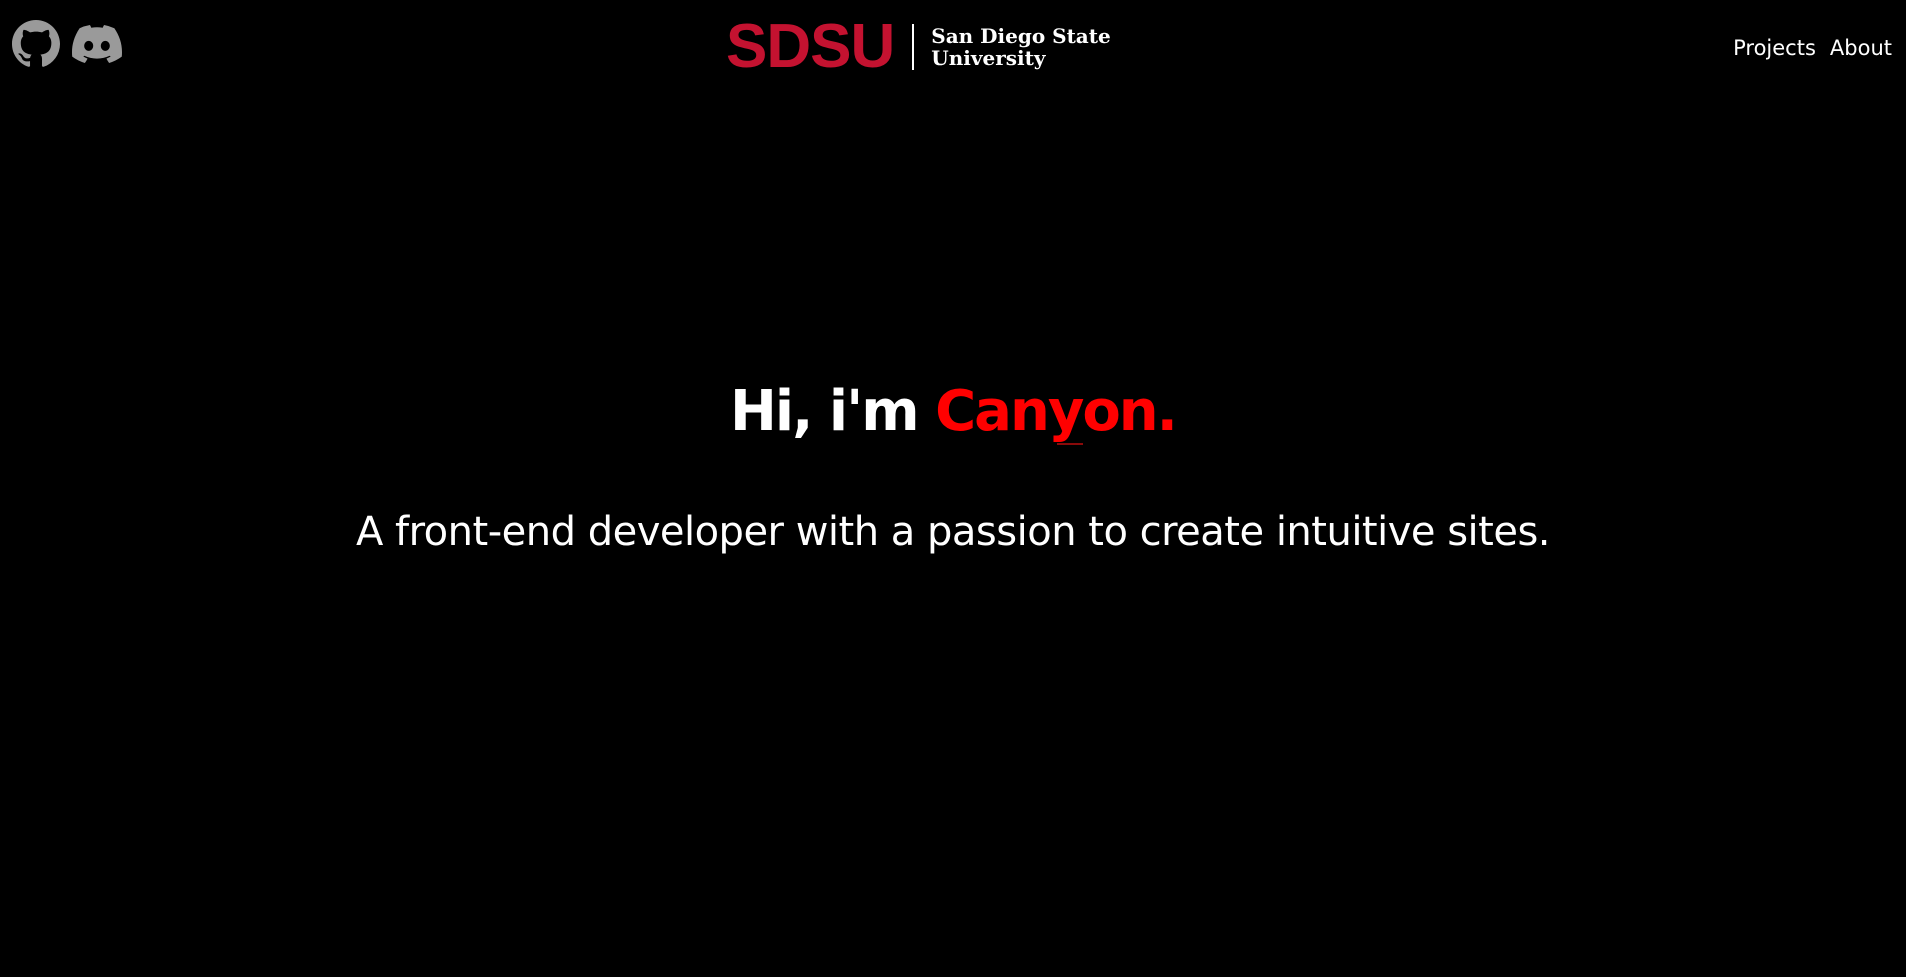 The image size is (1906, 977). What do you see at coordinates (810, 46) in the screenshot?
I see `logo-mark: SDSU` at bounding box center [810, 46].